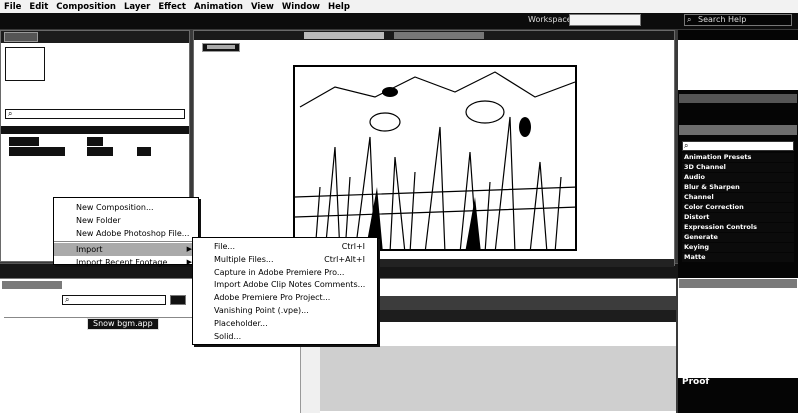 The image size is (798, 413). Describe the element at coordinates (21, 37) in the screenshot. I see `project-tab` at that location.